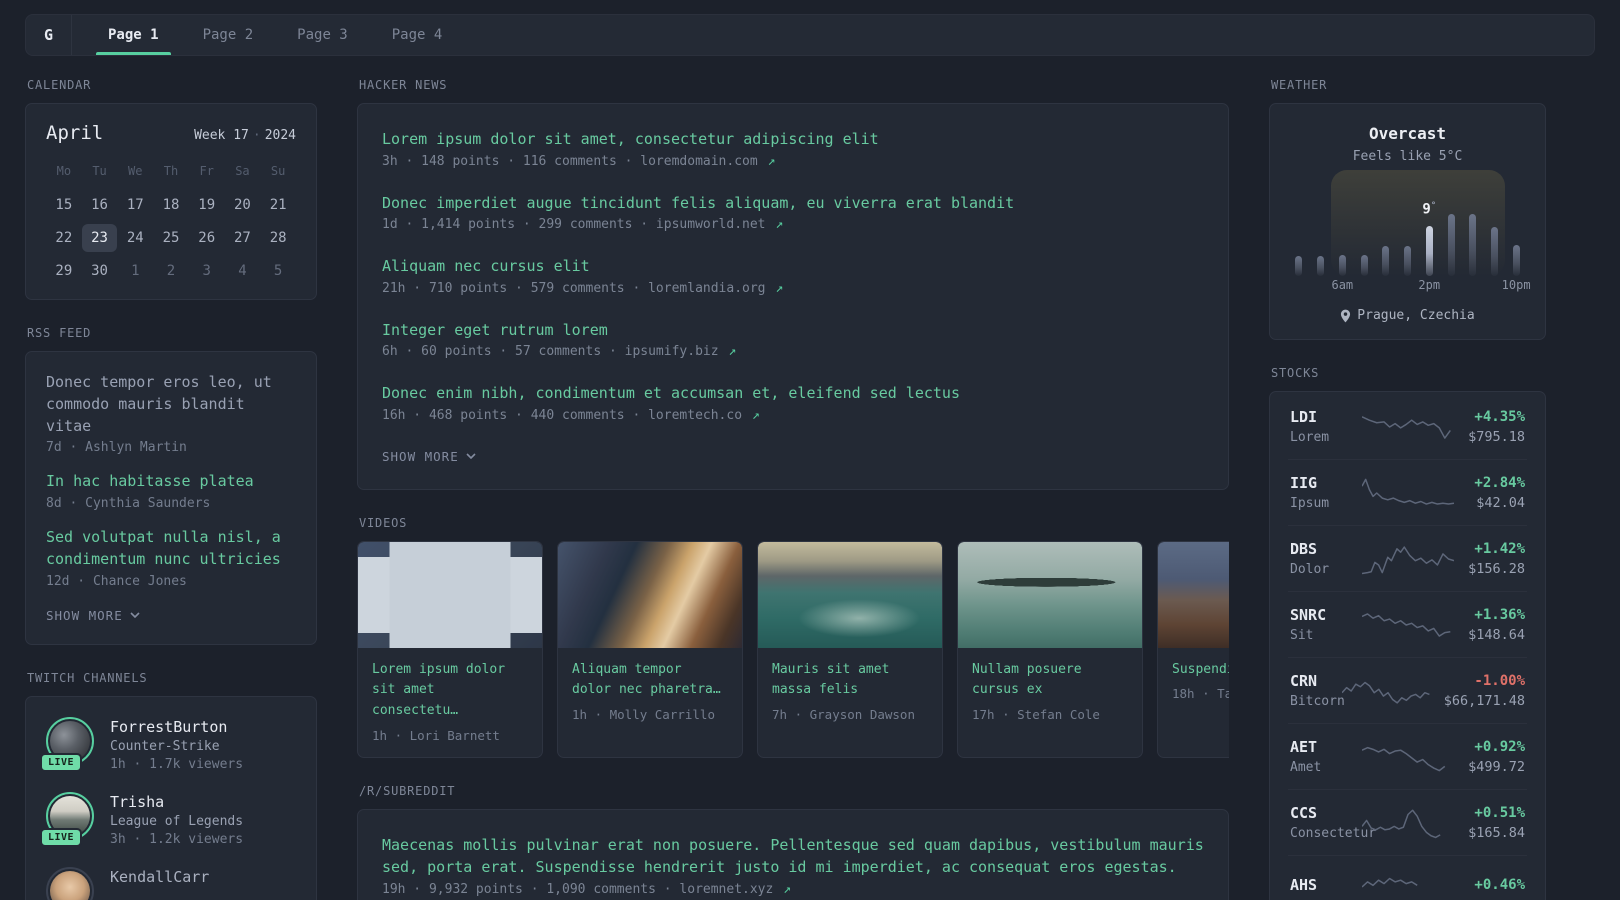 The width and height of the screenshot is (1620, 900). I want to click on calendar-day: 30, so click(100, 271).